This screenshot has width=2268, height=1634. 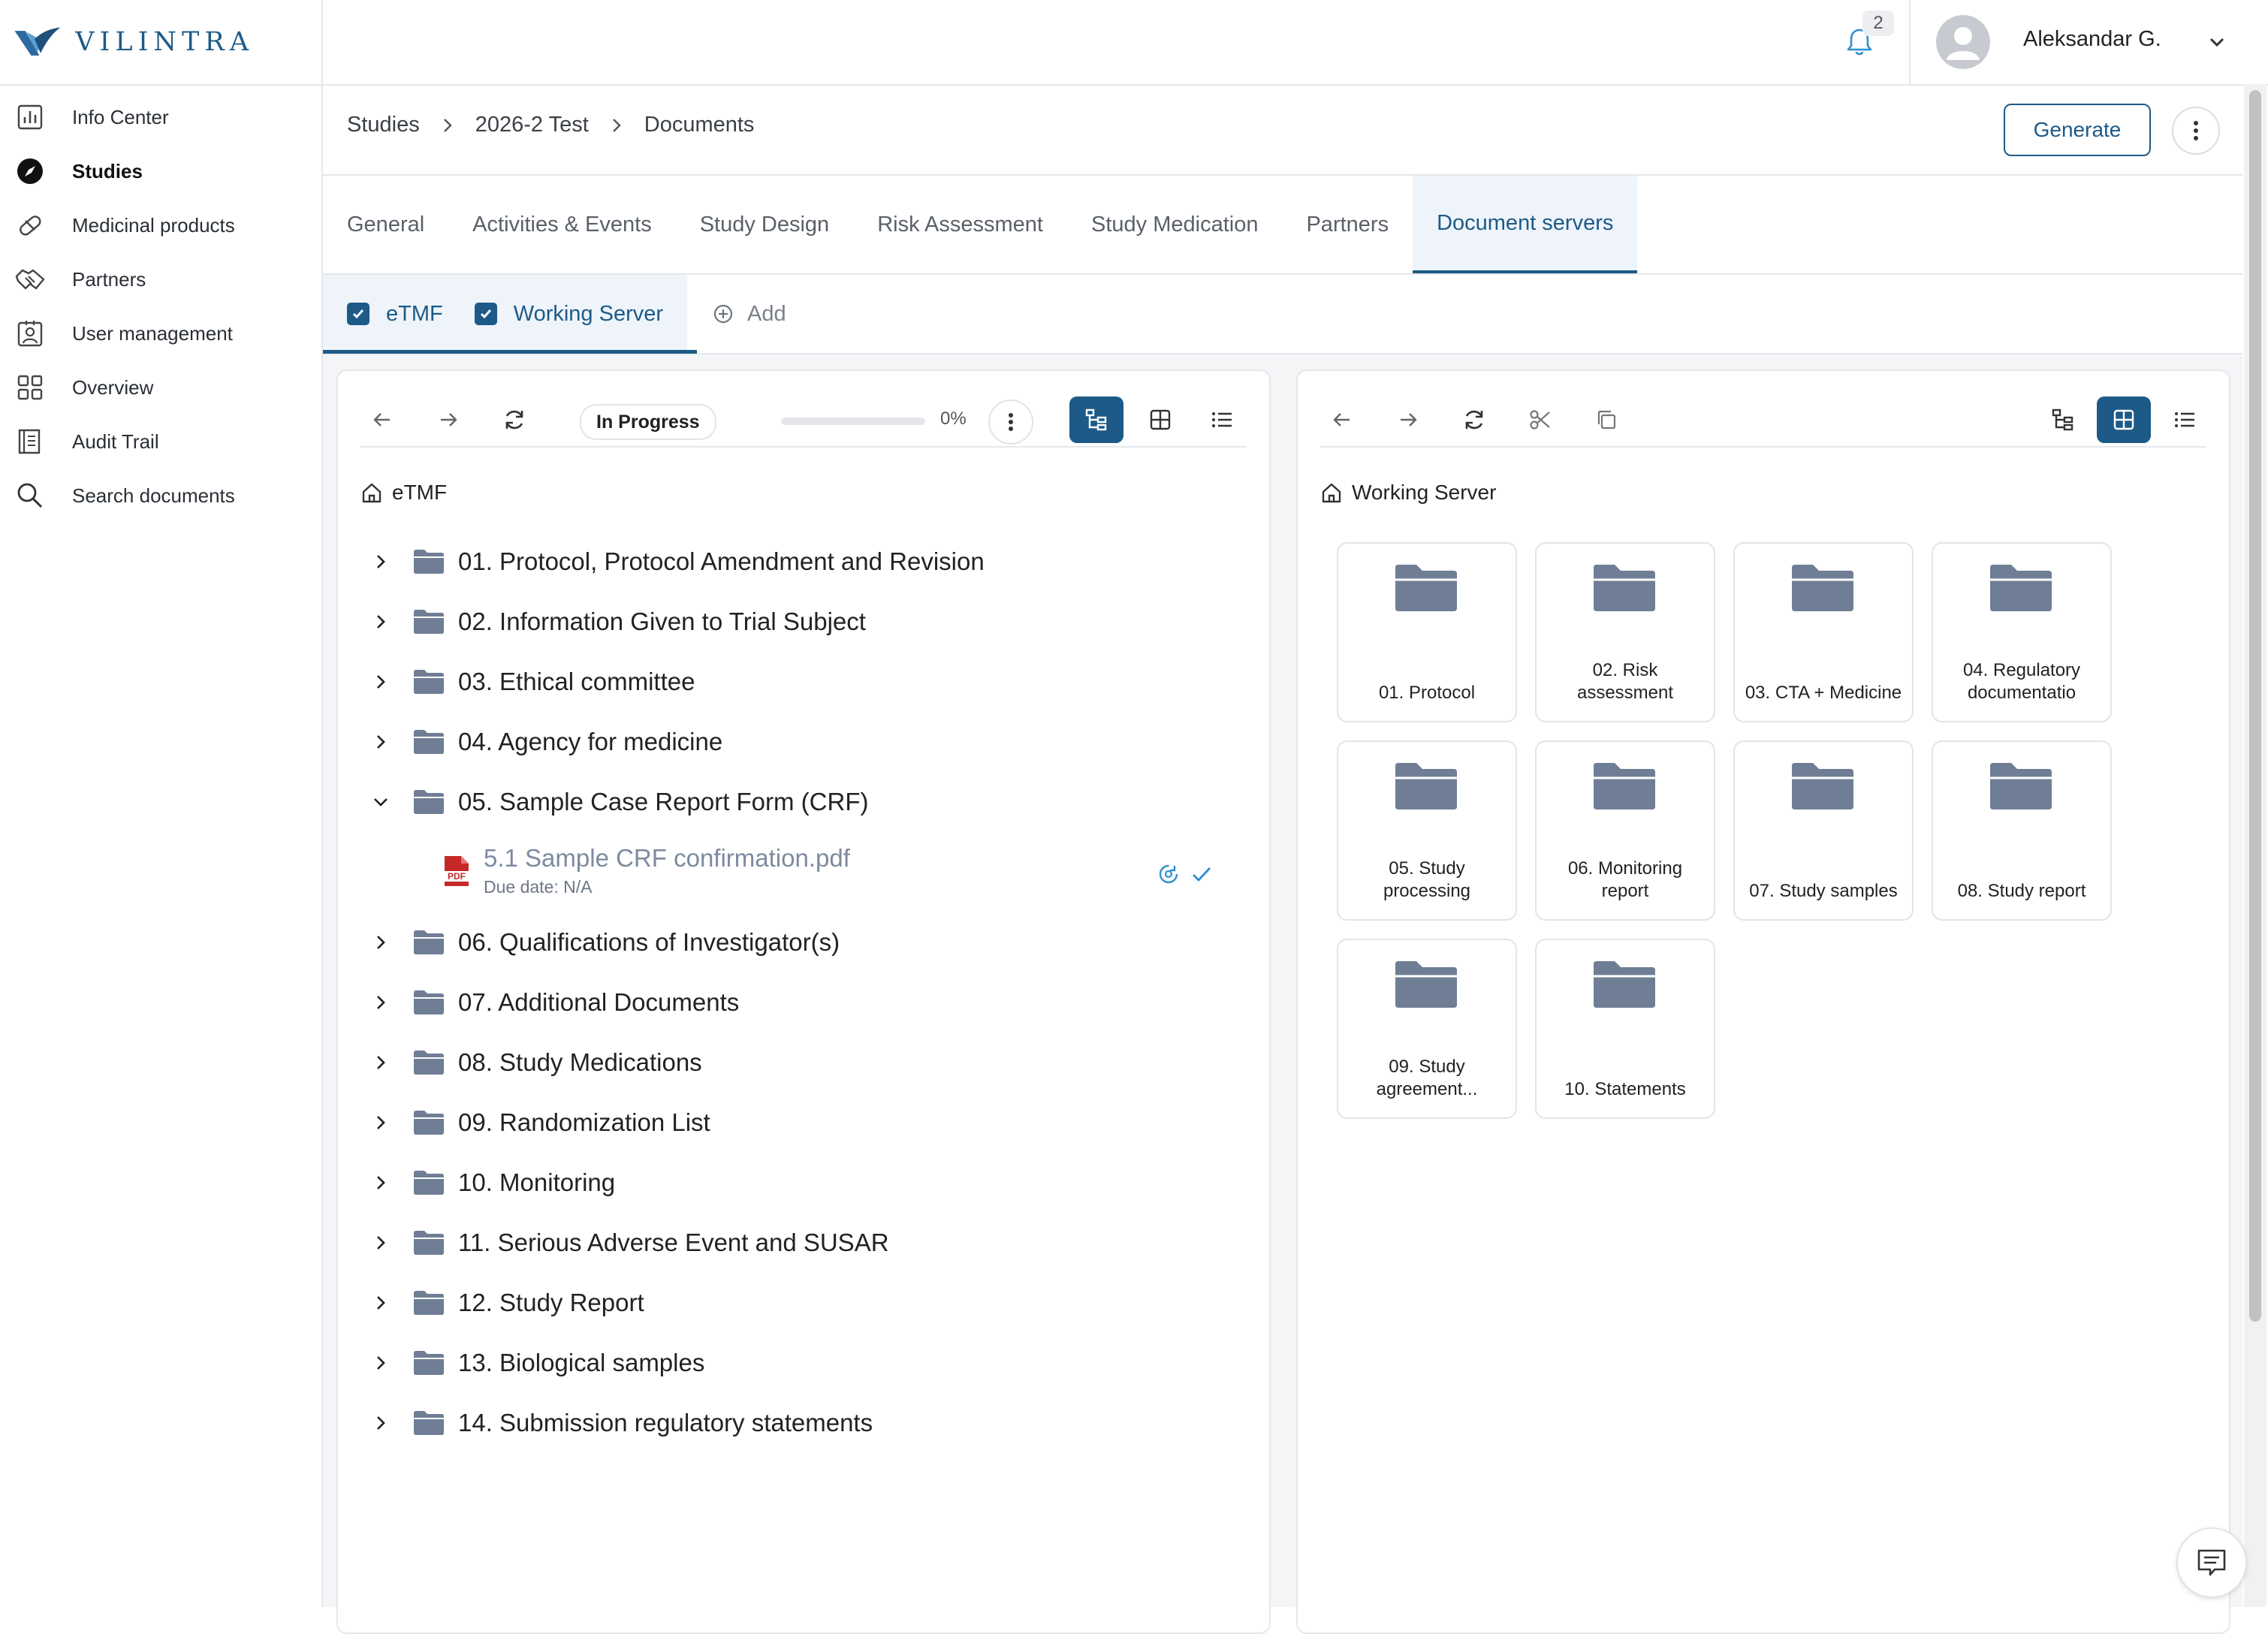 What do you see at coordinates (160, 442) in the screenshot?
I see `sidebar-item-audit-trail: Audit Trail` at bounding box center [160, 442].